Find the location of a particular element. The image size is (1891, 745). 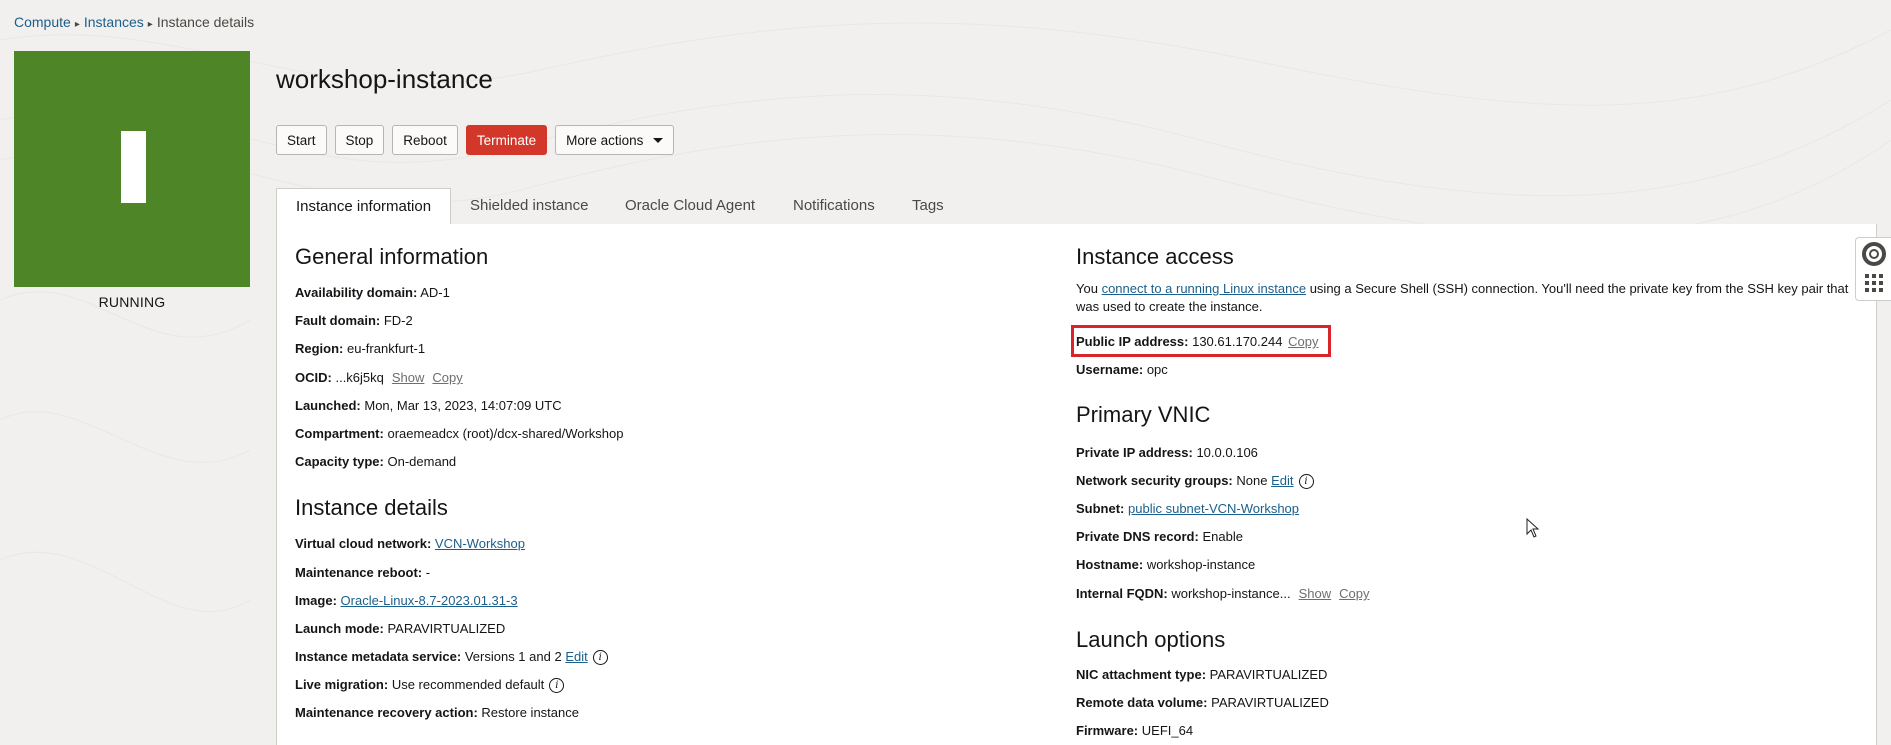

instance-glyph-icon is located at coordinates (133, 167).